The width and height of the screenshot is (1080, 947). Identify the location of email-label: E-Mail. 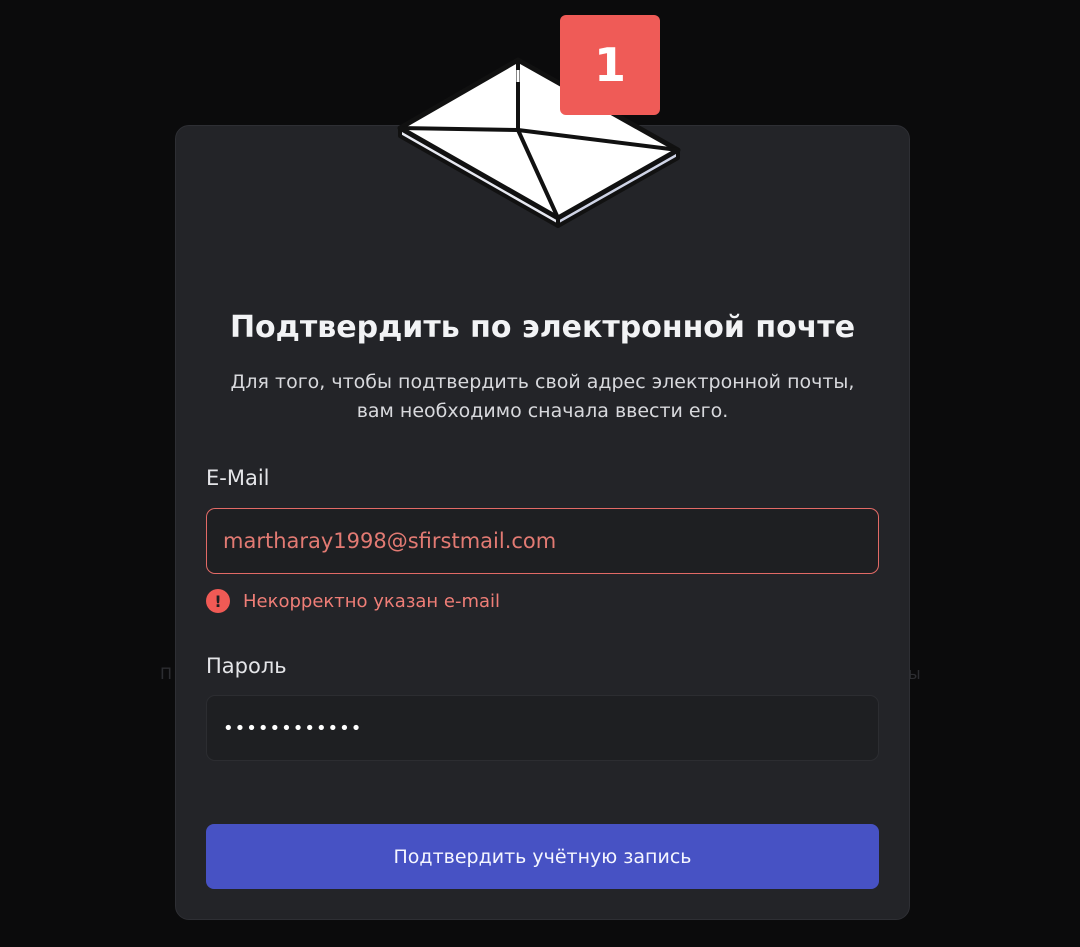
(238, 478).